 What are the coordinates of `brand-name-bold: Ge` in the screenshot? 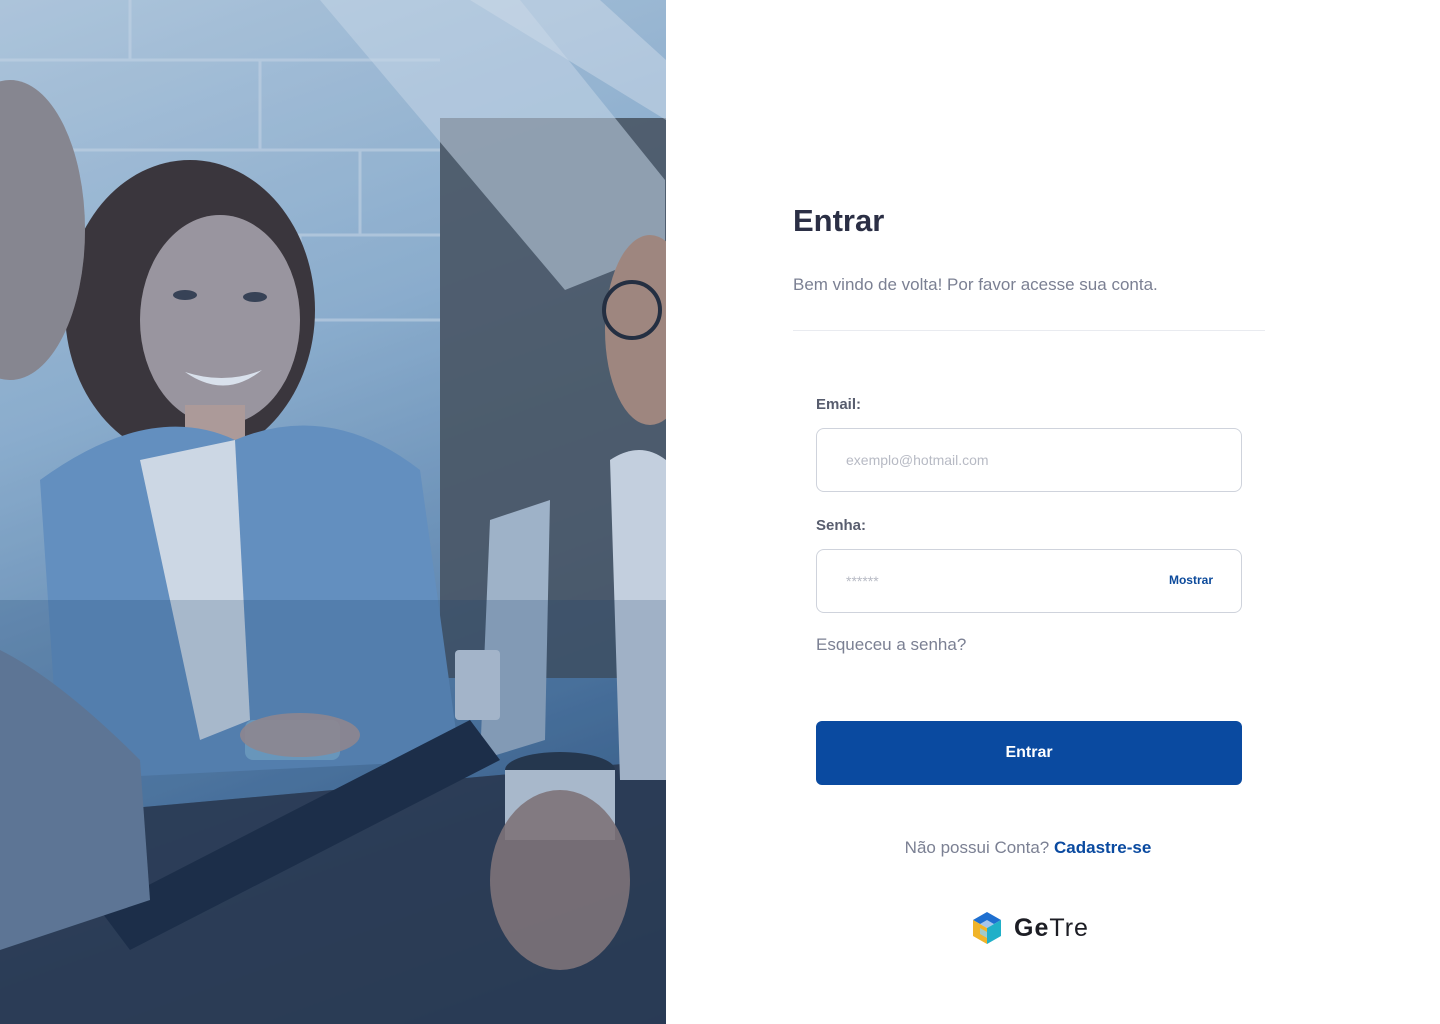 It's located at (1032, 927).